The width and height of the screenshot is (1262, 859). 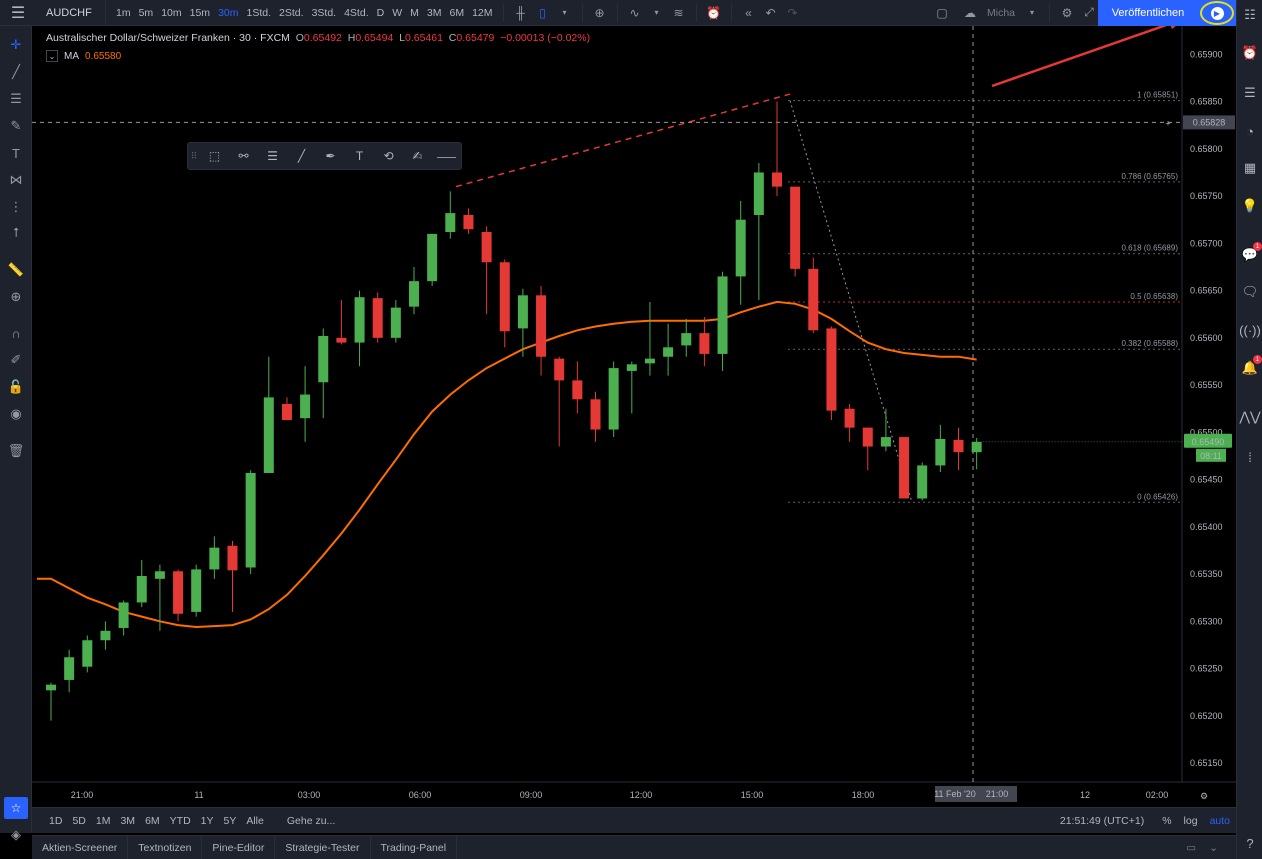 What do you see at coordinates (434, 13) in the screenshot?
I see `interval-3m: 3M` at bounding box center [434, 13].